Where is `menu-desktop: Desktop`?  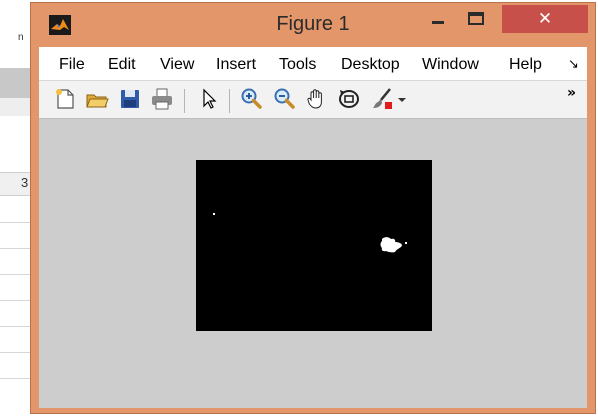
menu-desktop: Desktop is located at coordinates (375, 65).